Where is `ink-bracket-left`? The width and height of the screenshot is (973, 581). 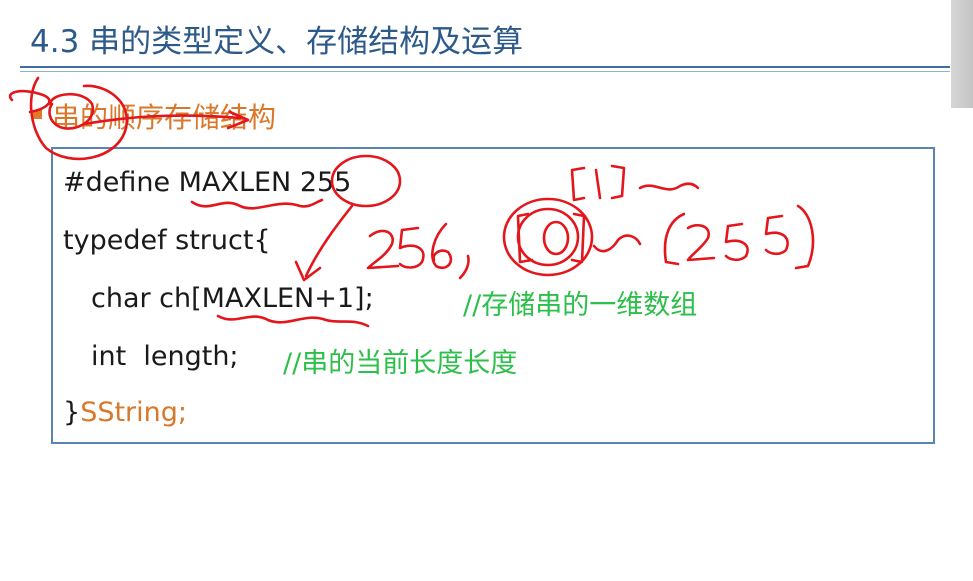 ink-bracket-left is located at coordinates (29, 101).